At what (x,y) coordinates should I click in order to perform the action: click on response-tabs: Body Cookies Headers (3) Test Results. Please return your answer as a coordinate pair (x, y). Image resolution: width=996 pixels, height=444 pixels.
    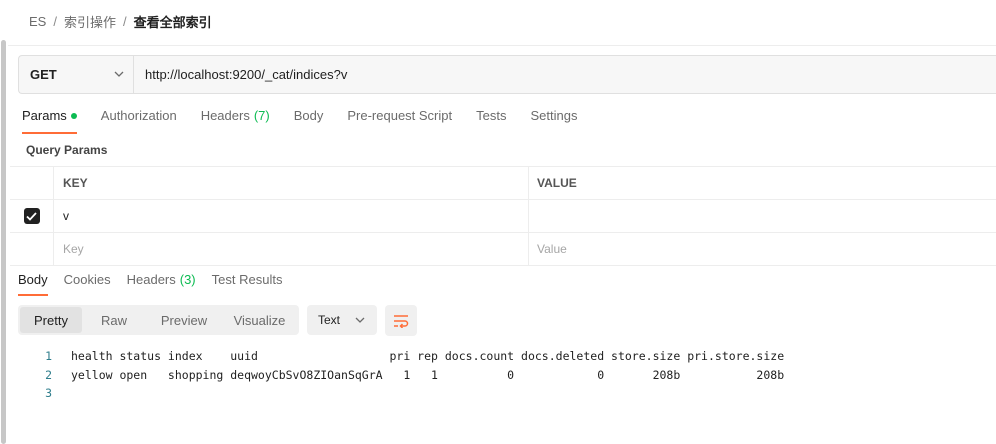
    Looking at the image, I should click on (158, 284).